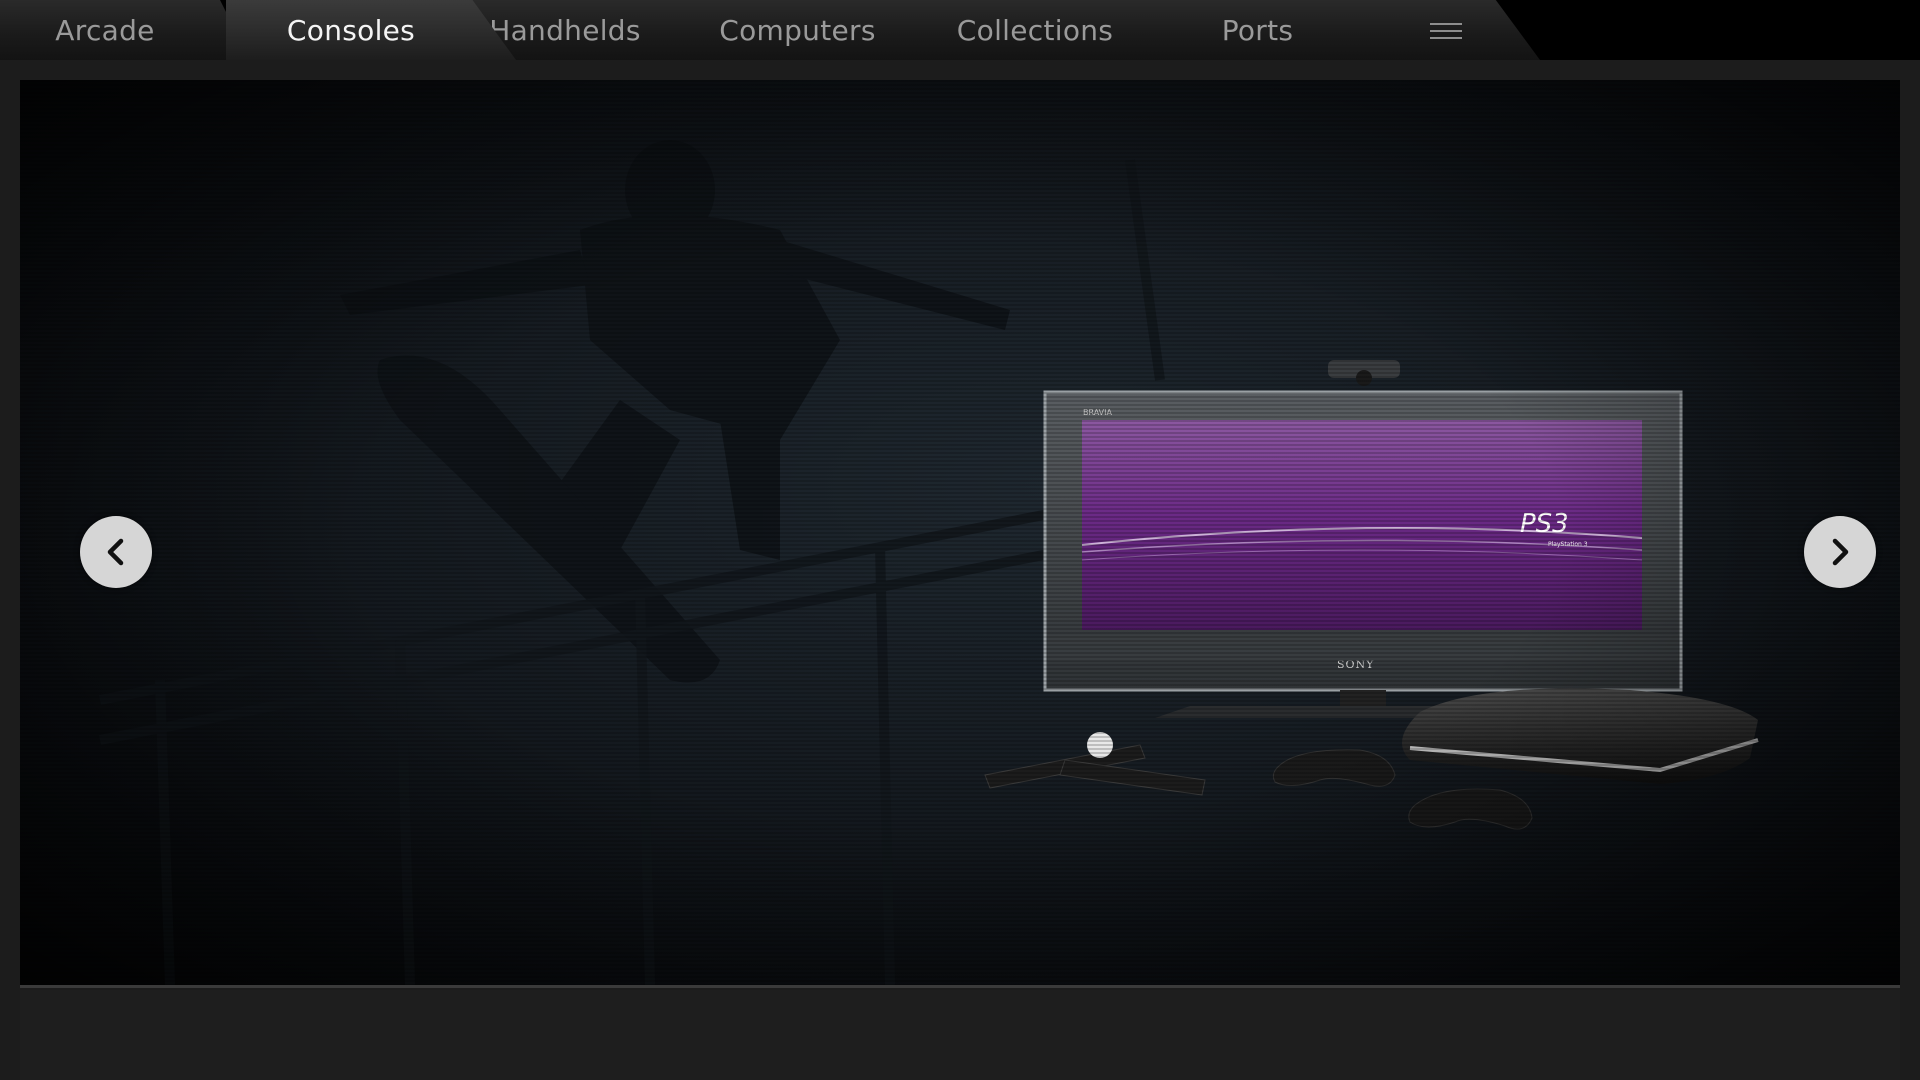 This screenshot has height=1080, width=1920. What do you see at coordinates (1035, 30) in the screenshot?
I see `tab-label: Collections` at bounding box center [1035, 30].